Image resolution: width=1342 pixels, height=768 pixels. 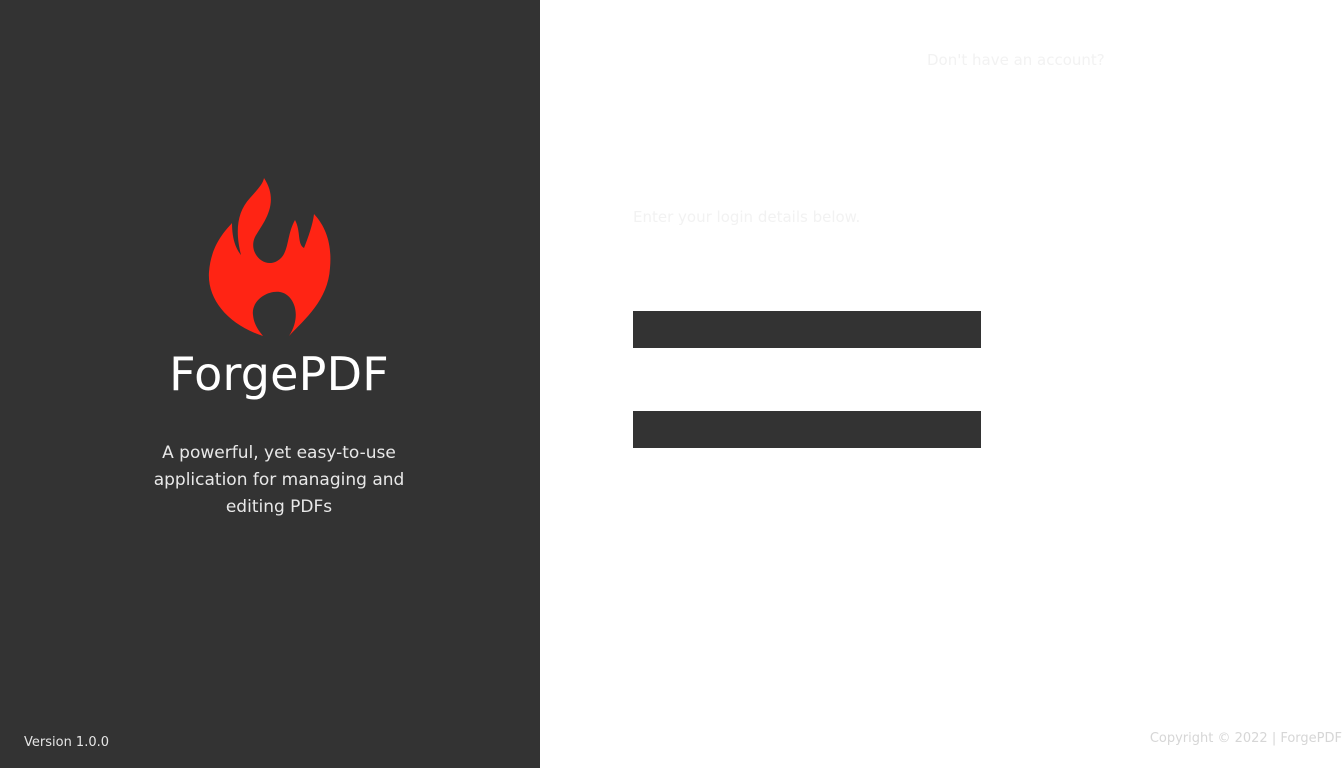 What do you see at coordinates (1016, 60) in the screenshot?
I see `signup-prompt-link: Don't have an account?` at bounding box center [1016, 60].